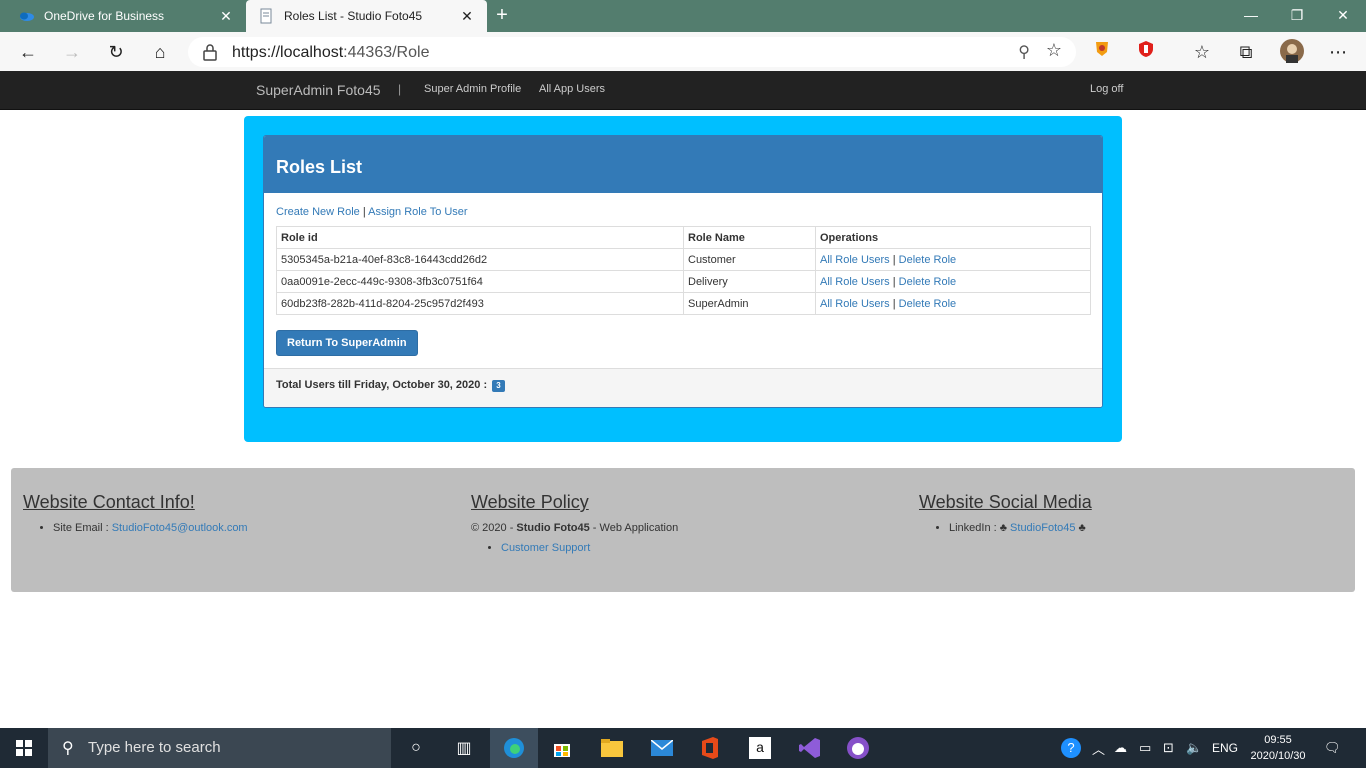 The width and height of the screenshot is (1366, 768). I want to click on amazon-icon: a, so click(760, 748).